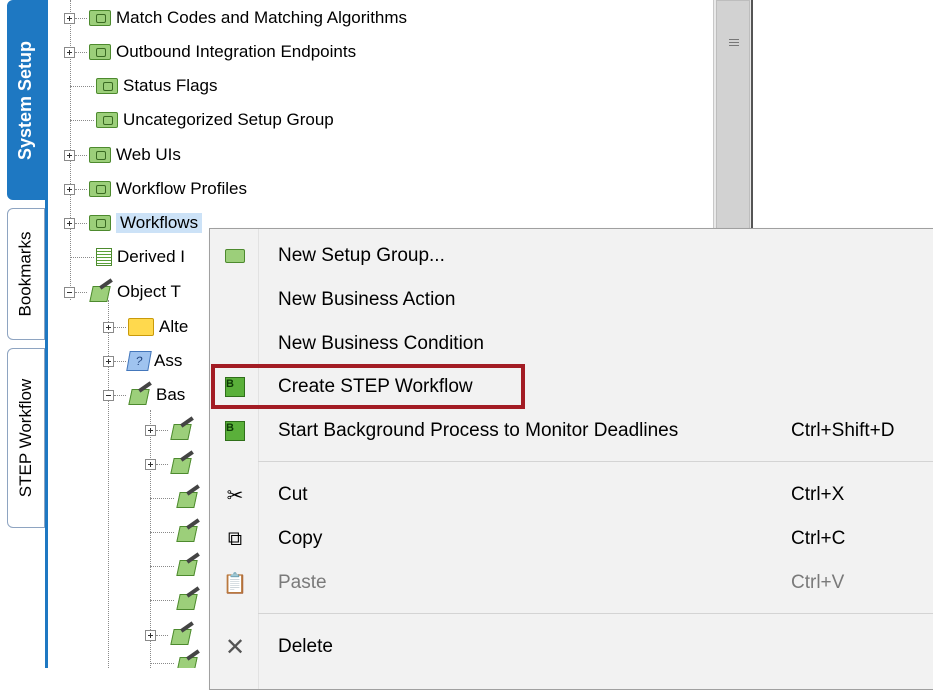 The width and height of the screenshot is (933, 690). I want to click on menu-item-label: Delete, so click(305, 646).